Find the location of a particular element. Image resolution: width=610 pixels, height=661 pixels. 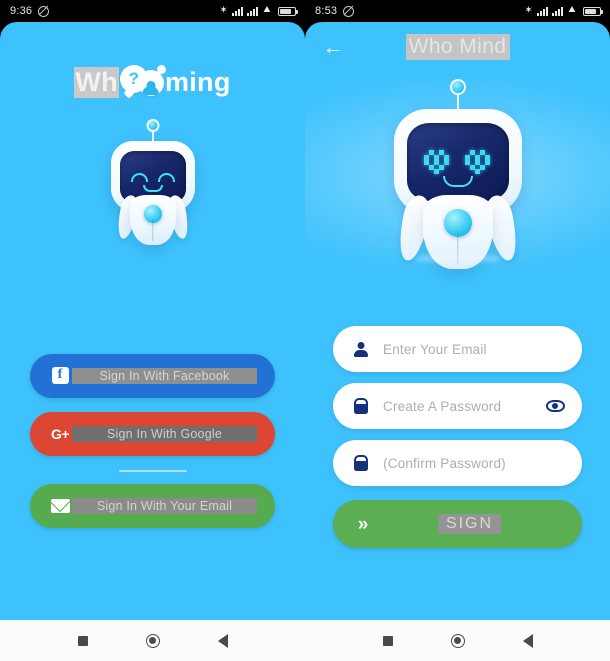

user-icon is located at coordinates (361, 349).